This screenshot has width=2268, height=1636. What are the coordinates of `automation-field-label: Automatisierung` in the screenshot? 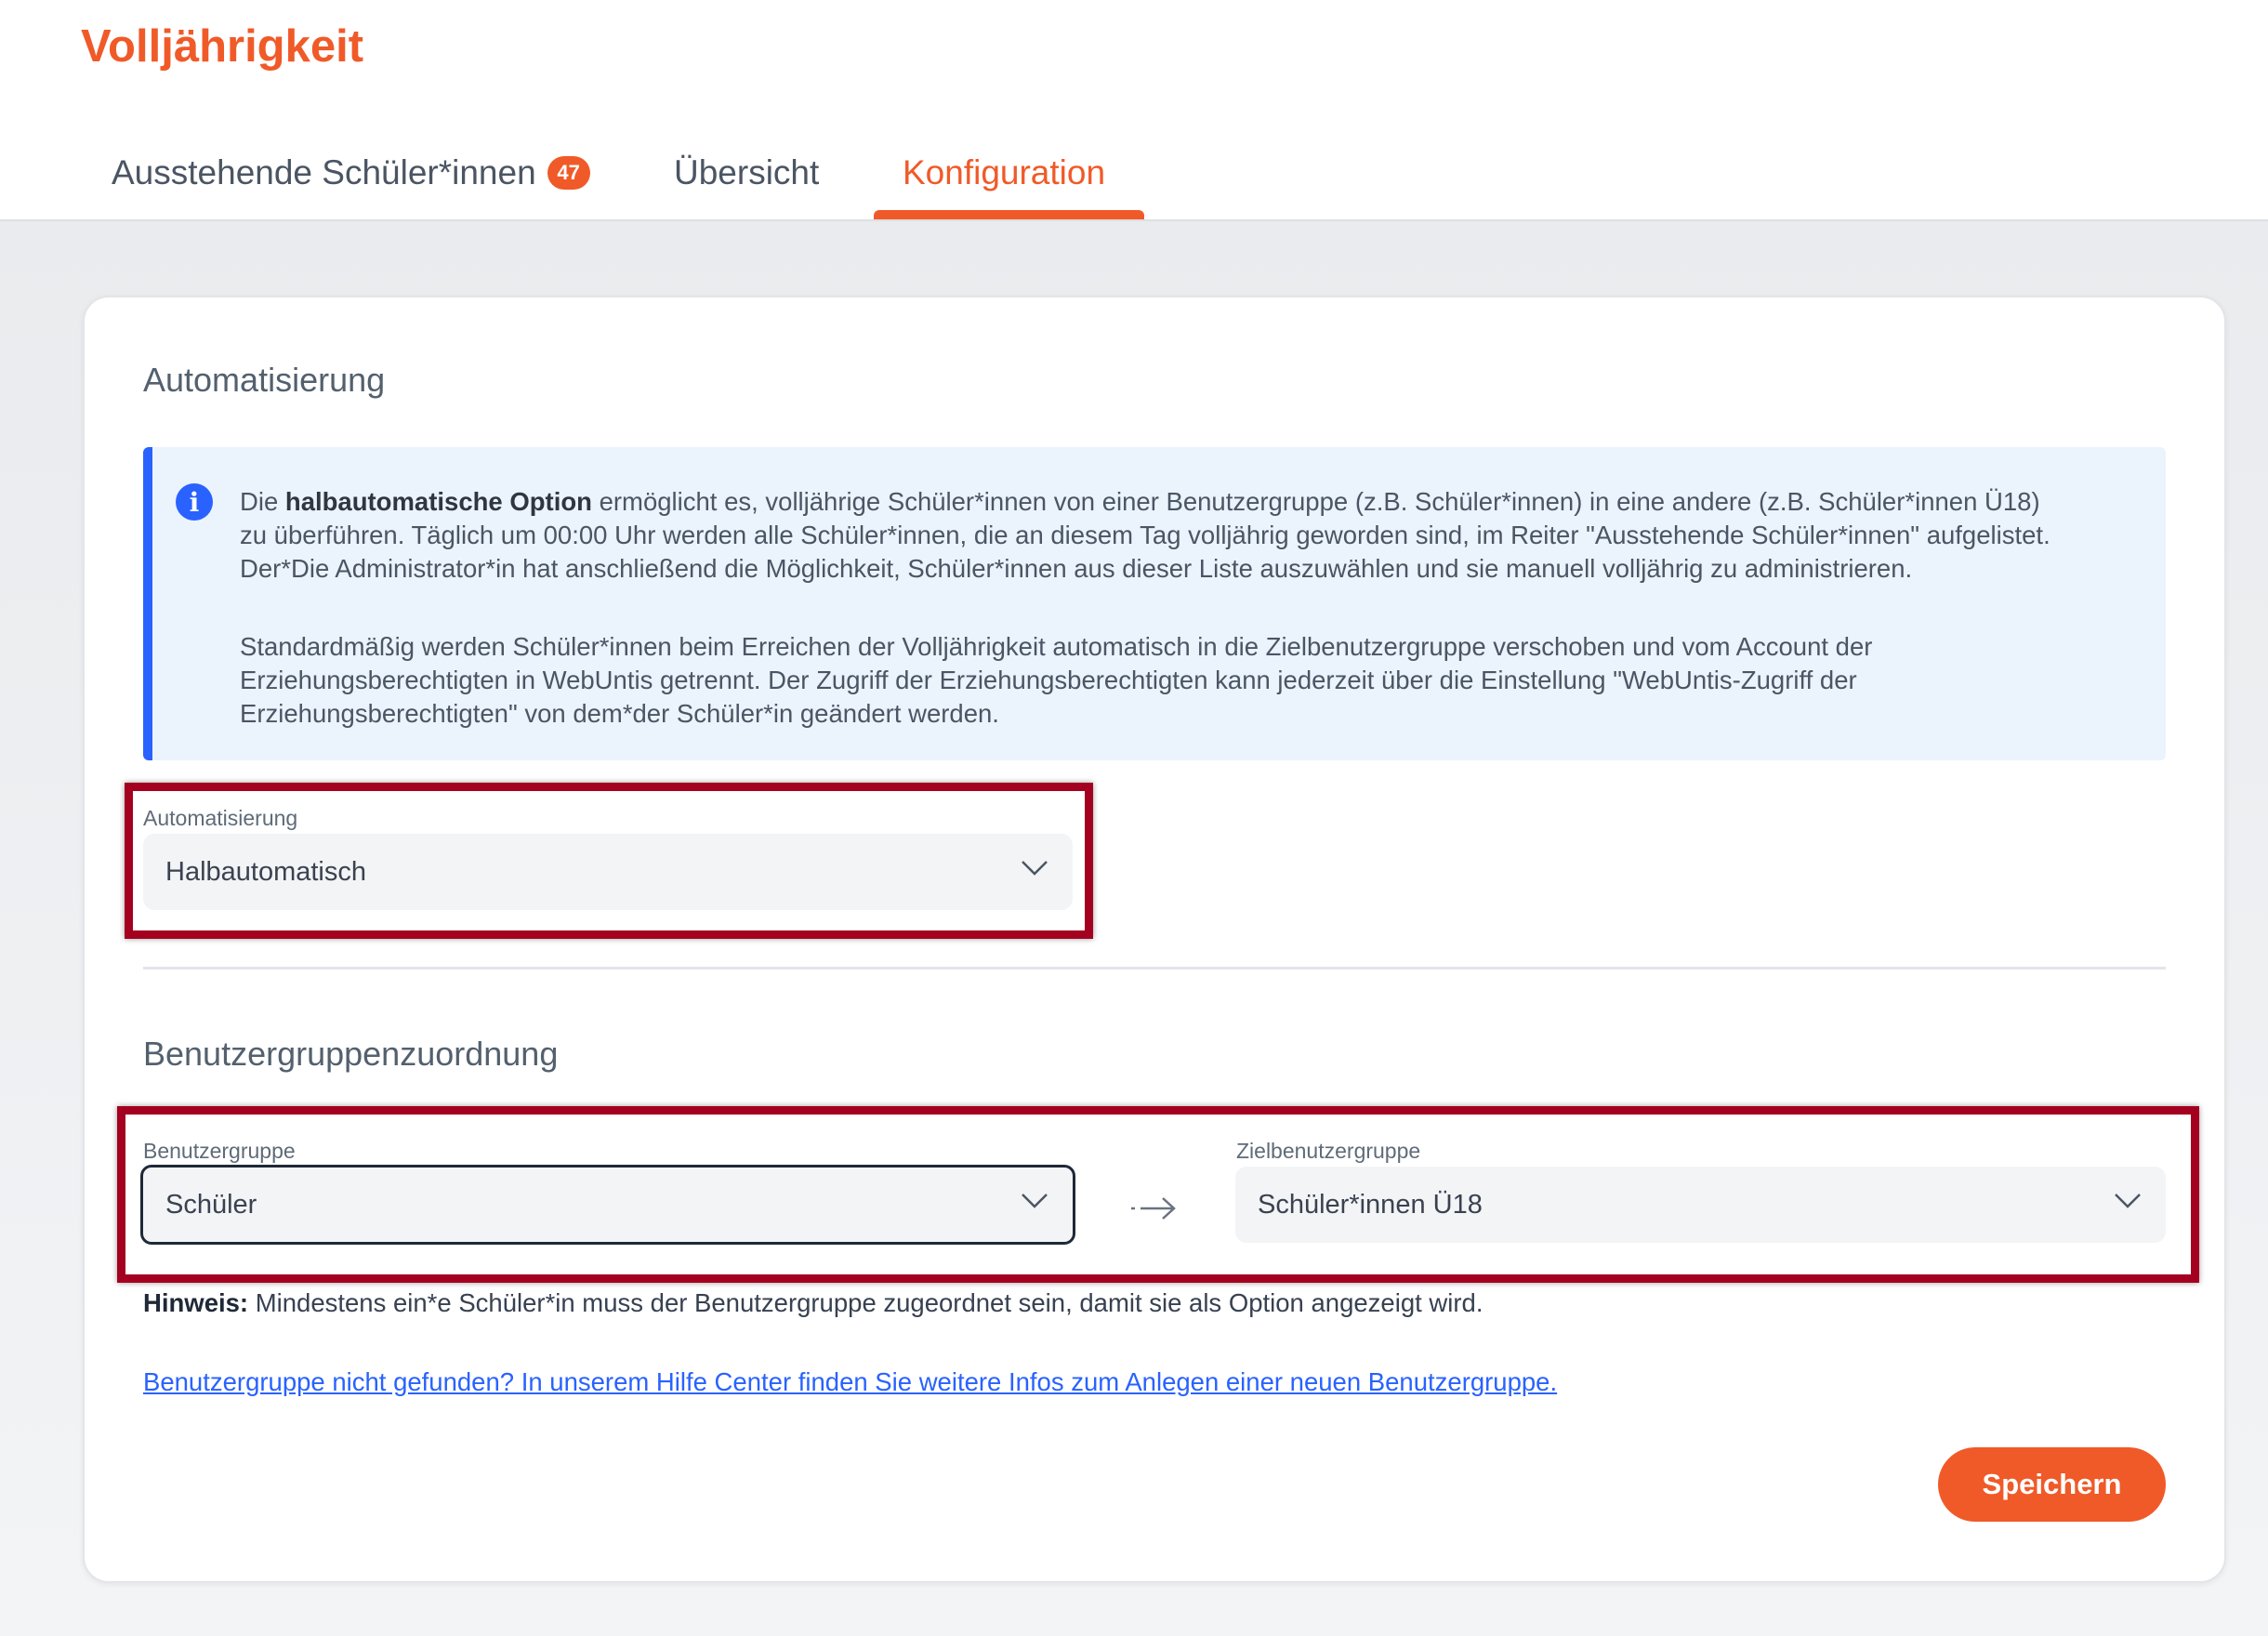 It's located at (220, 818).